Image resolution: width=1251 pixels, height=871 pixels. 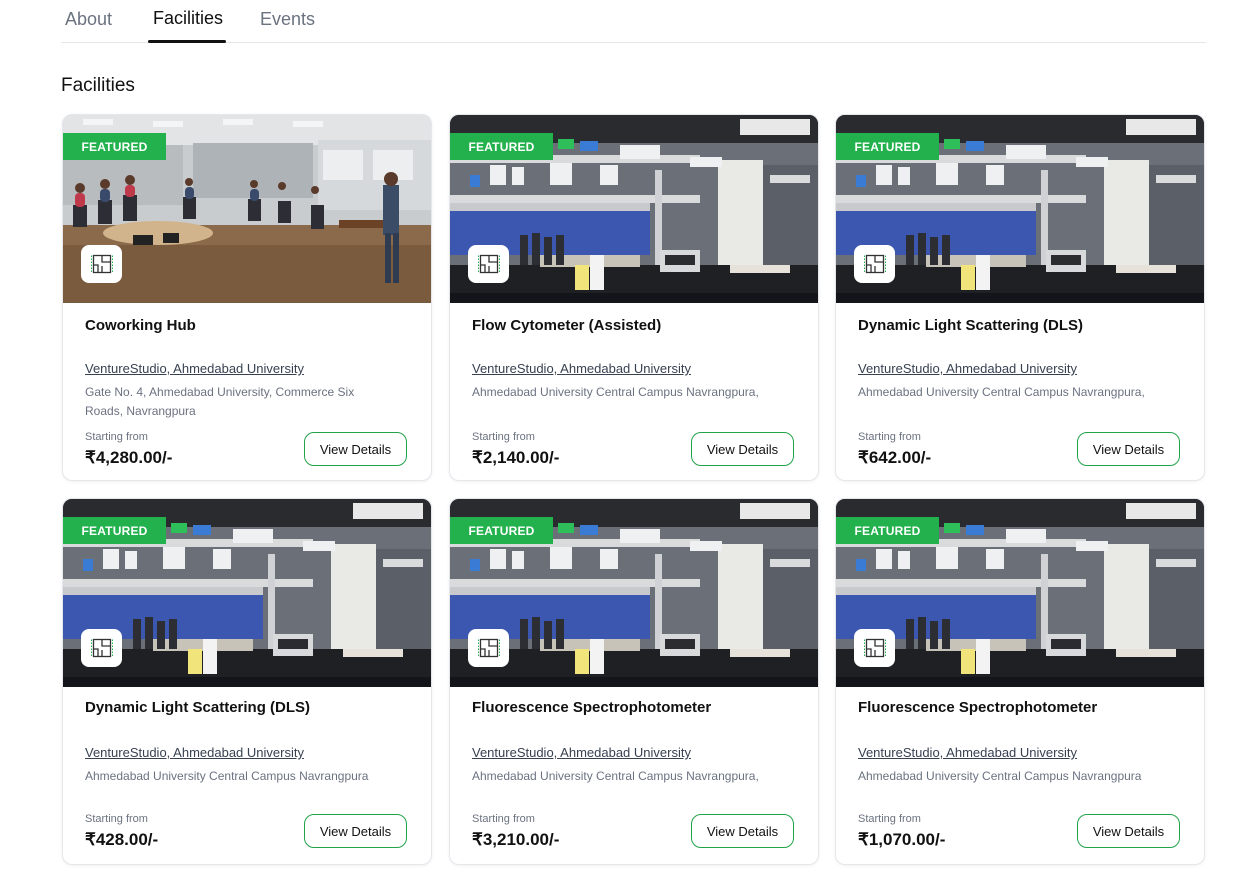 I want to click on facility-price: ₹2,140.00/-, so click(x=516, y=457).